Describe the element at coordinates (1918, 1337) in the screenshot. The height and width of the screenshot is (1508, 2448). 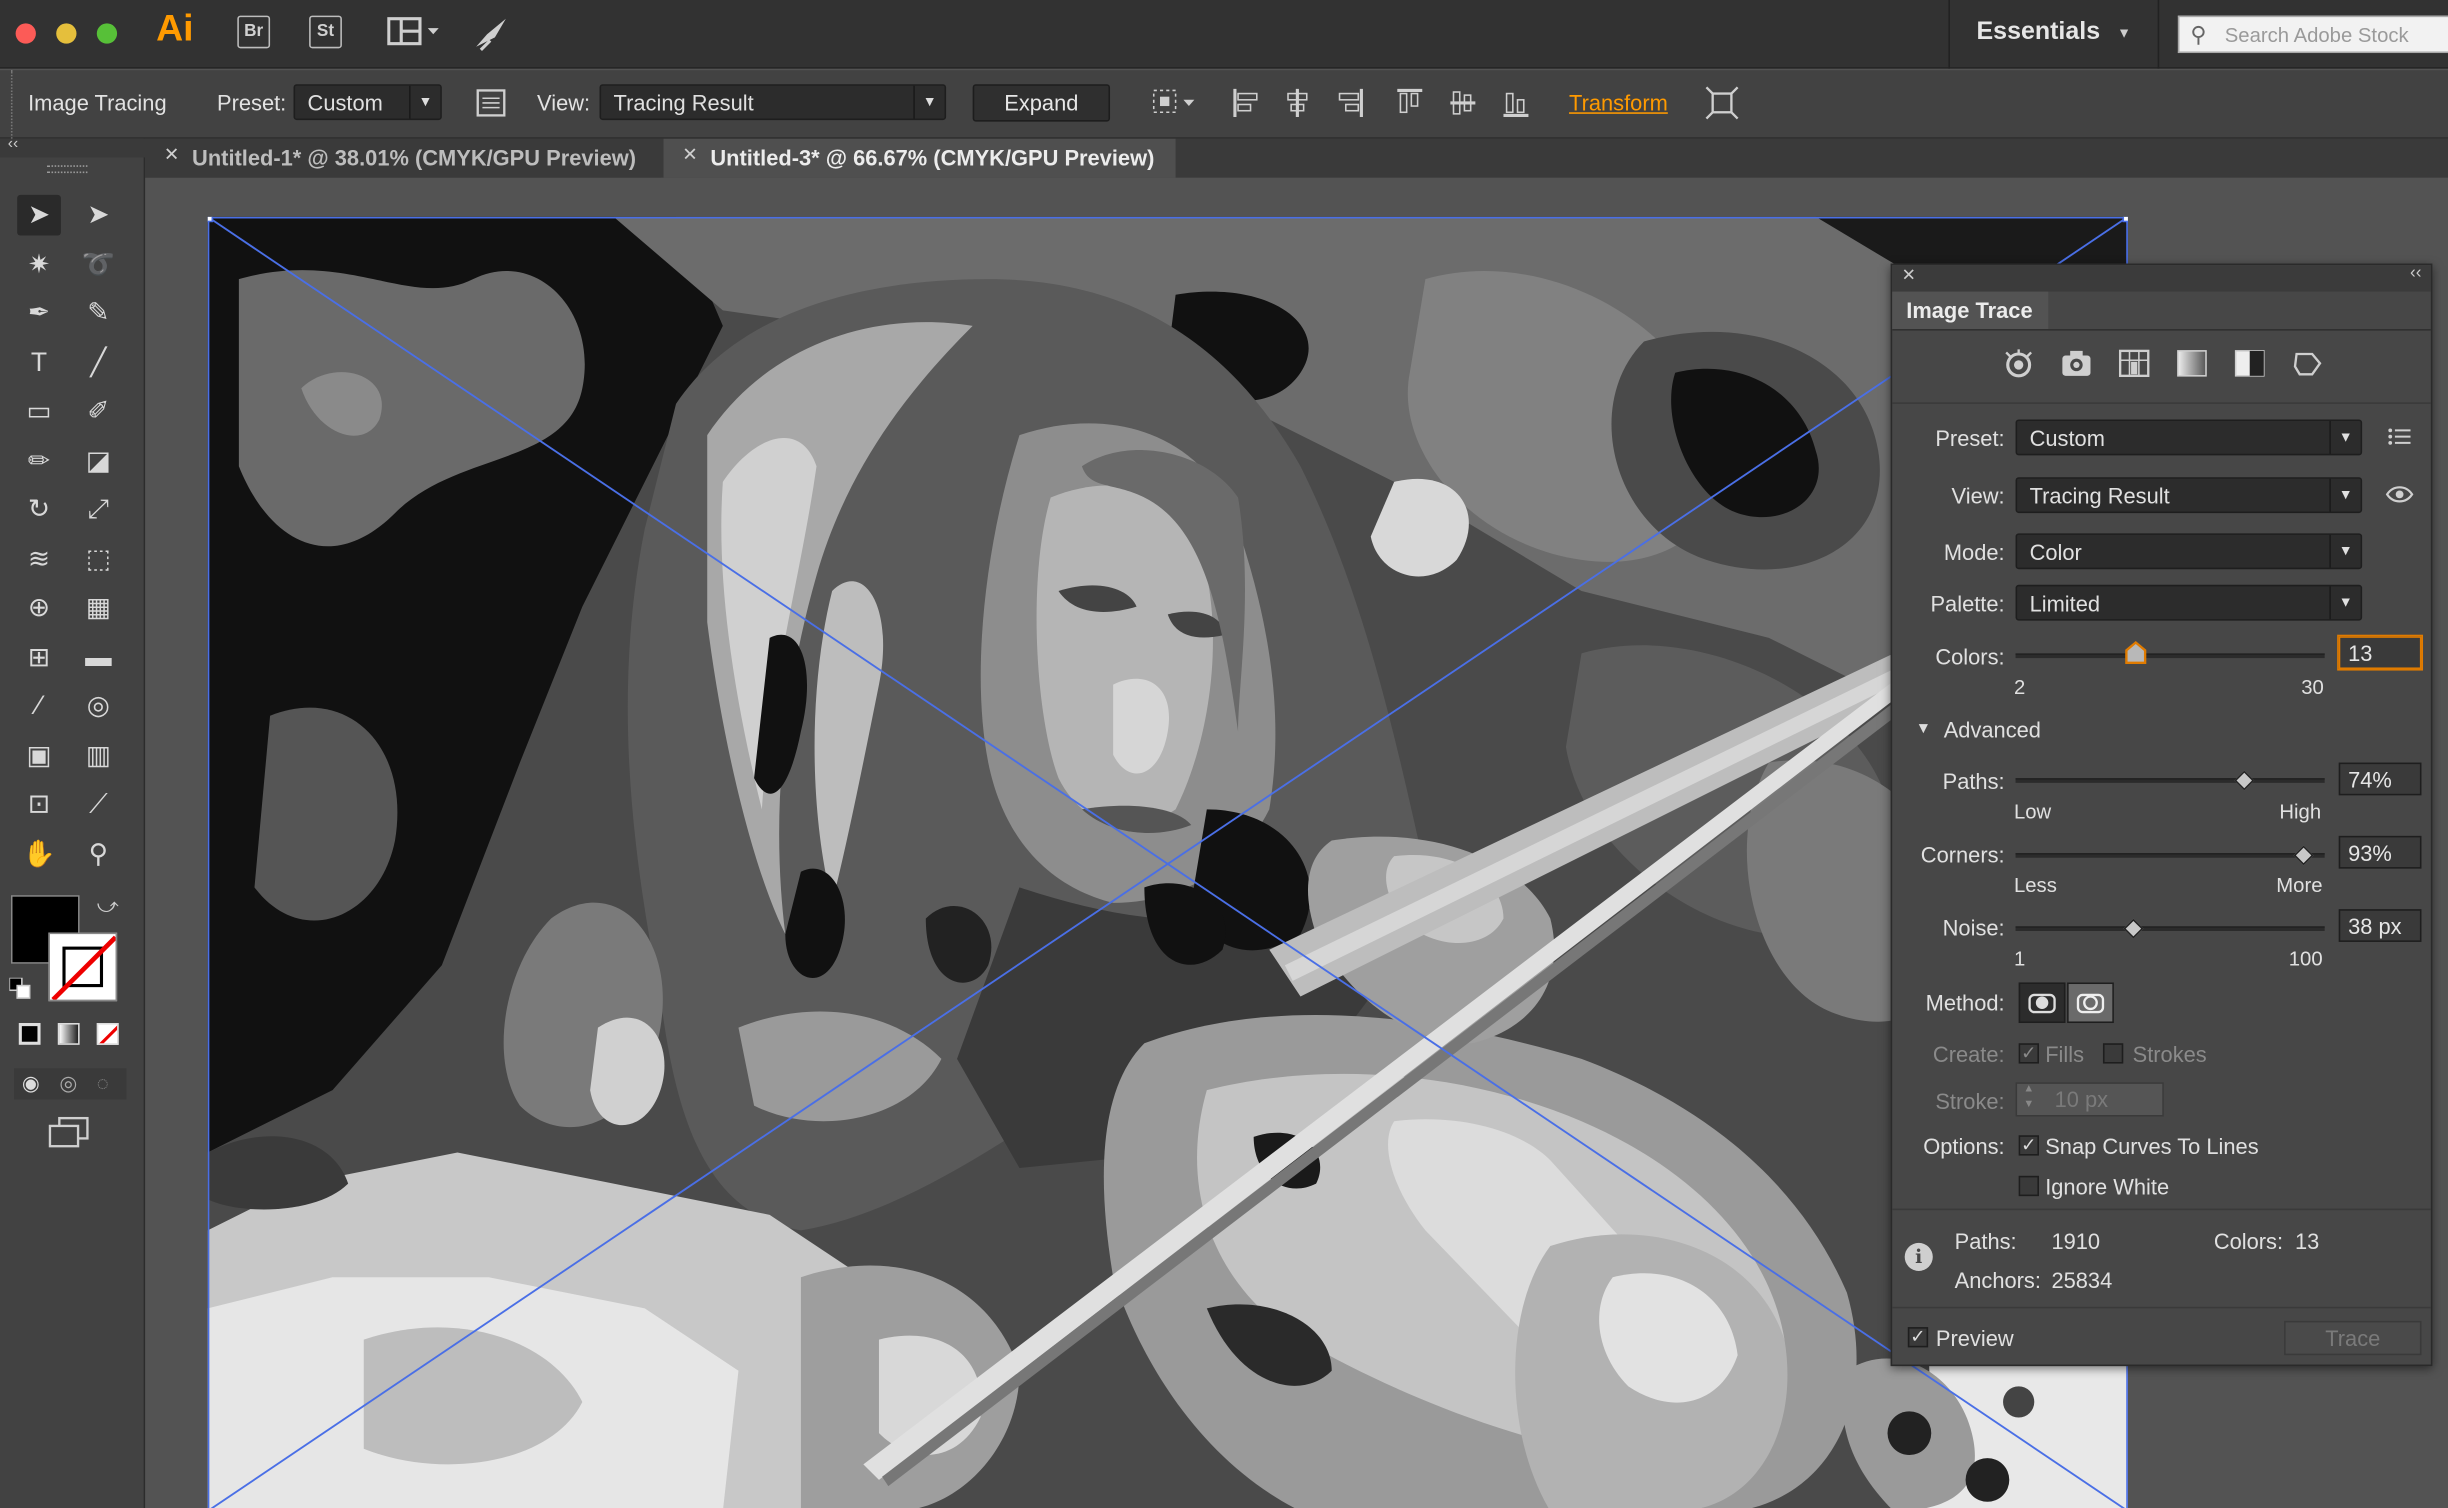
I see `preview-checkbox: ✓` at that location.